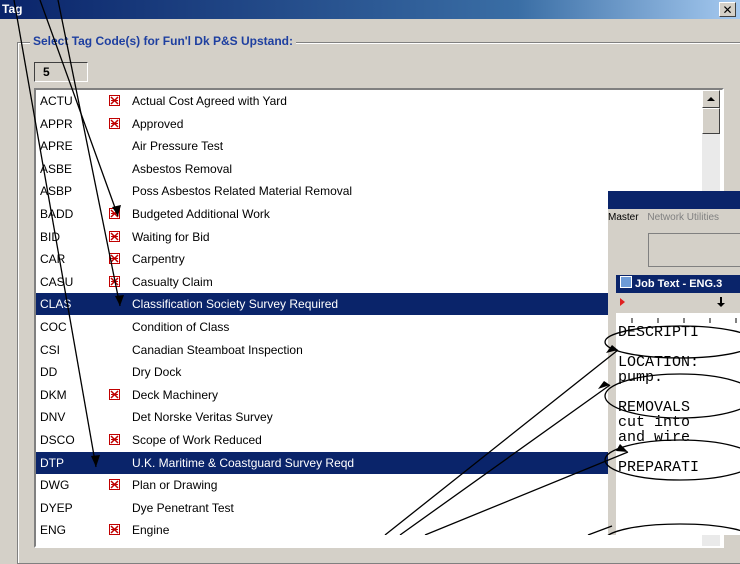 This screenshot has width=740, height=564. Describe the element at coordinates (654, 422) in the screenshot. I see `text-line: cut into` at that location.